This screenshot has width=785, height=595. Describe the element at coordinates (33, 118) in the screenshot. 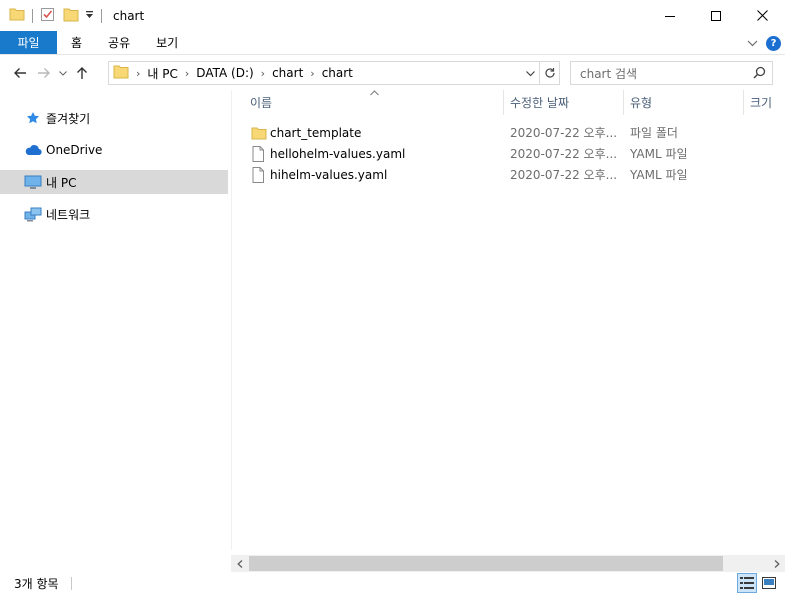

I see `star-icon` at that location.